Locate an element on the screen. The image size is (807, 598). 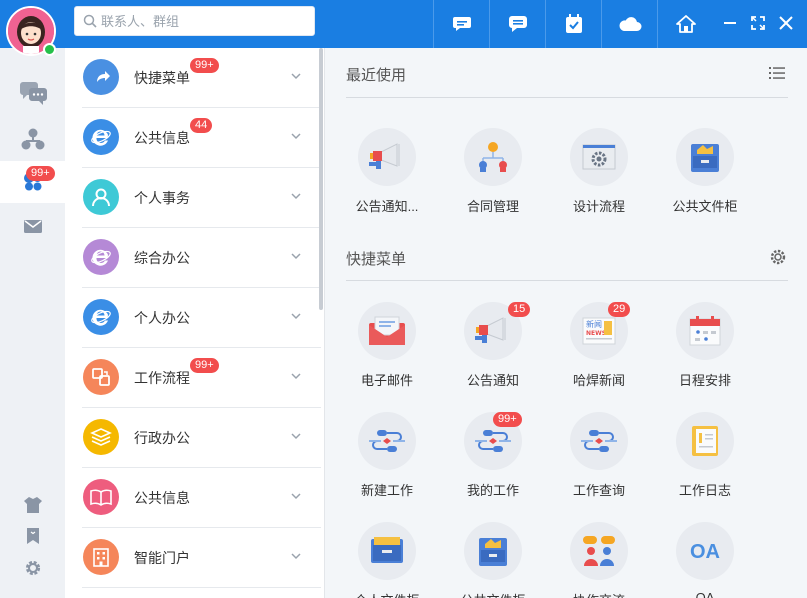
menu-item-general-office: 综合办公 is located at coordinates (201, 258).